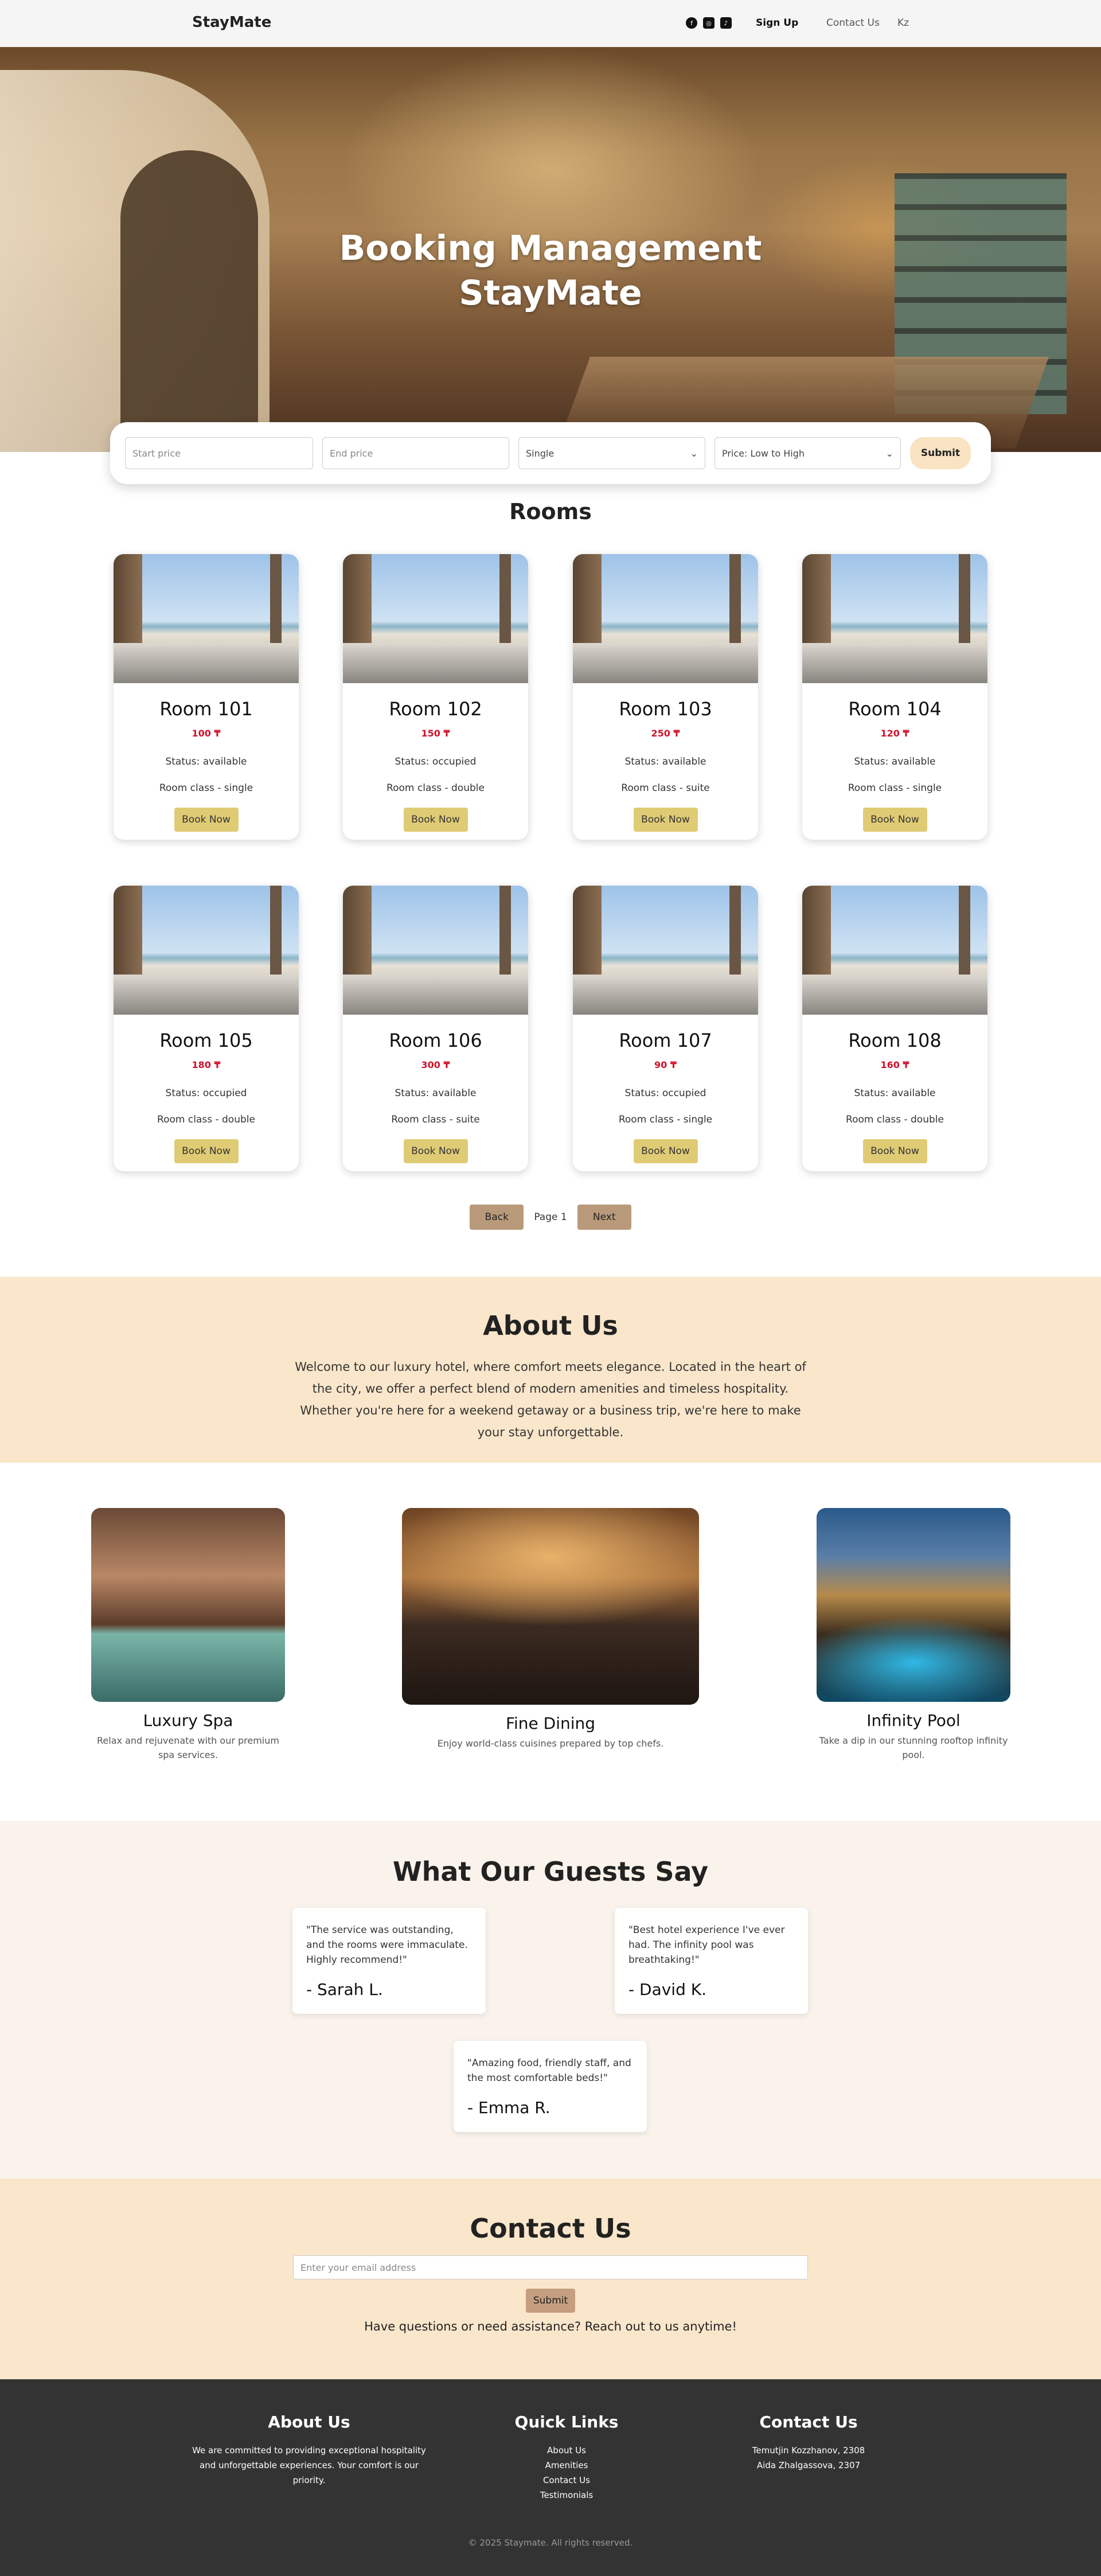  I want to click on testimonial-author: - David K., so click(668, 1990).